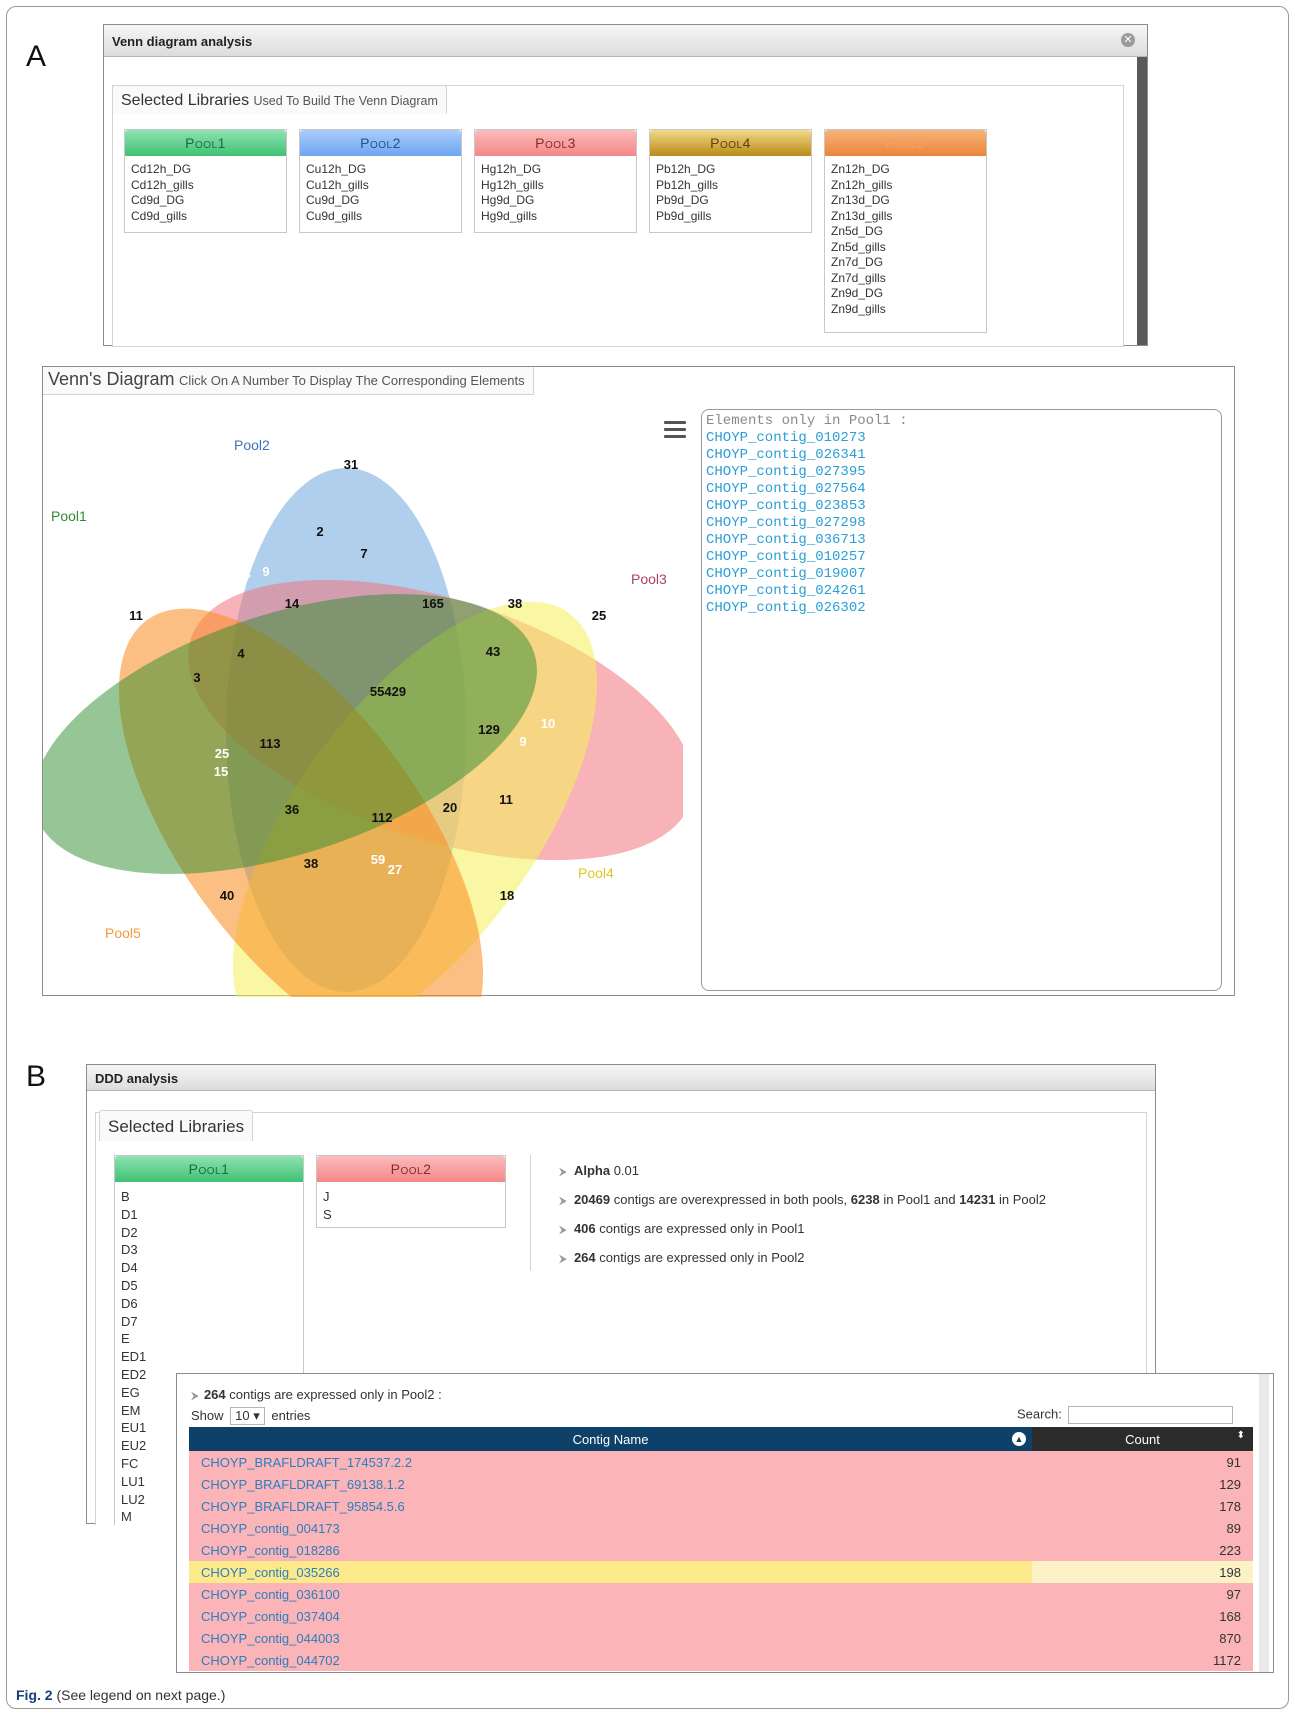 The width and height of the screenshot is (1295, 1715). What do you see at coordinates (649, 579) in the screenshot?
I see `pool3-label: Pool3` at bounding box center [649, 579].